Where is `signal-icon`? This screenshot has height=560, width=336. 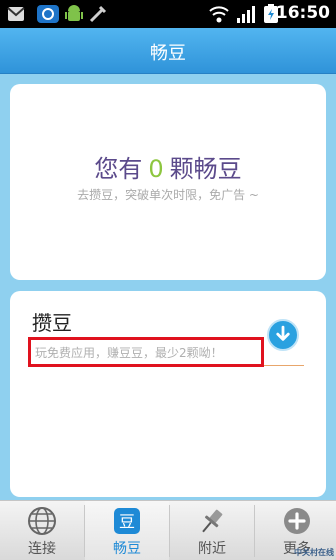 signal-icon is located at coordinates (246, 14).